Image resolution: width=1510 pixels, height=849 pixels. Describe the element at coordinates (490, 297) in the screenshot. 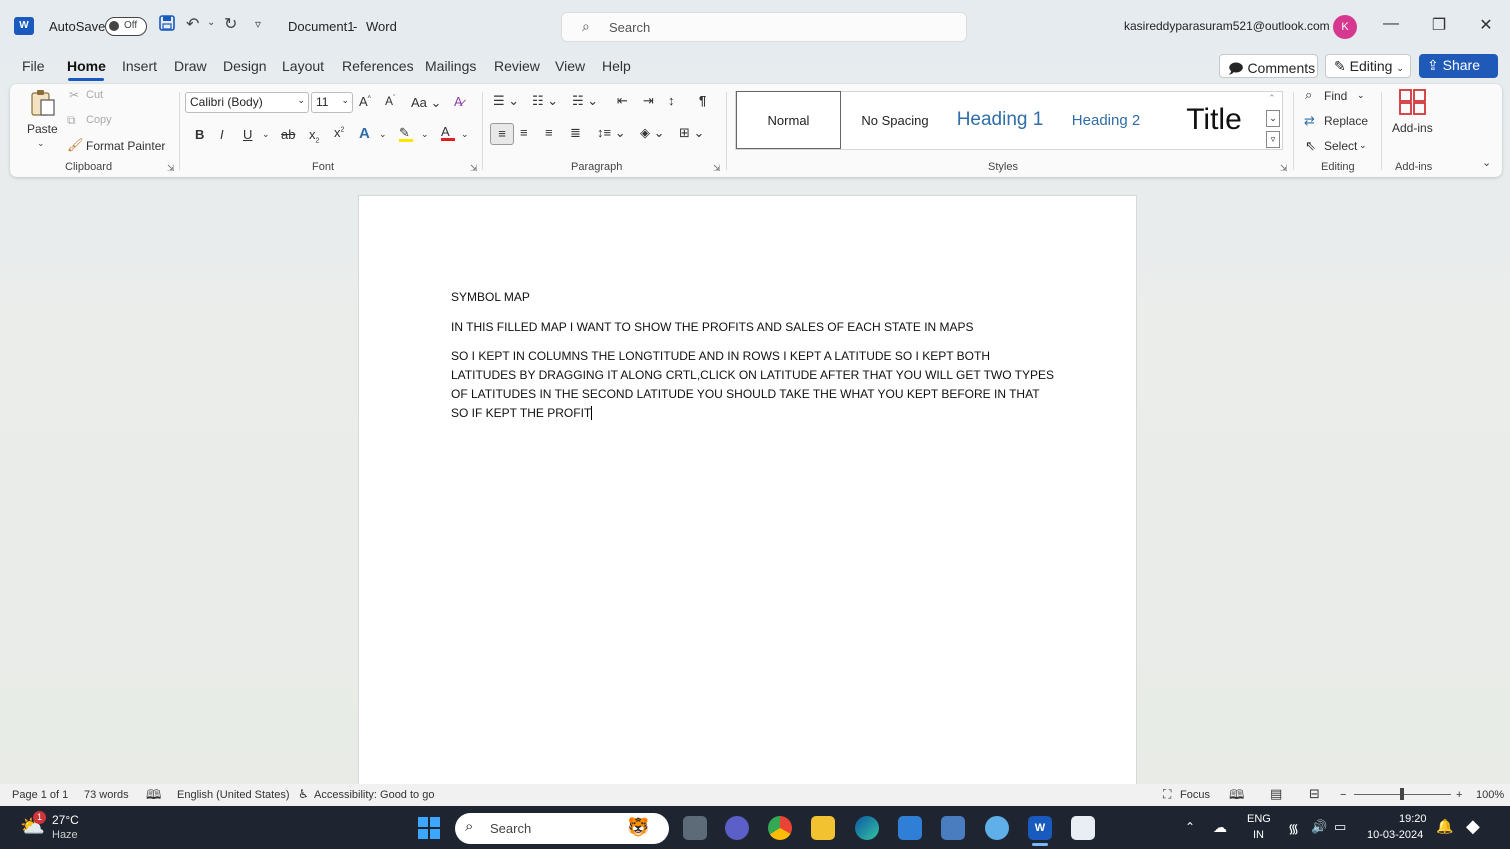

I see `doc-line: SYMBOL MAP` at that location.